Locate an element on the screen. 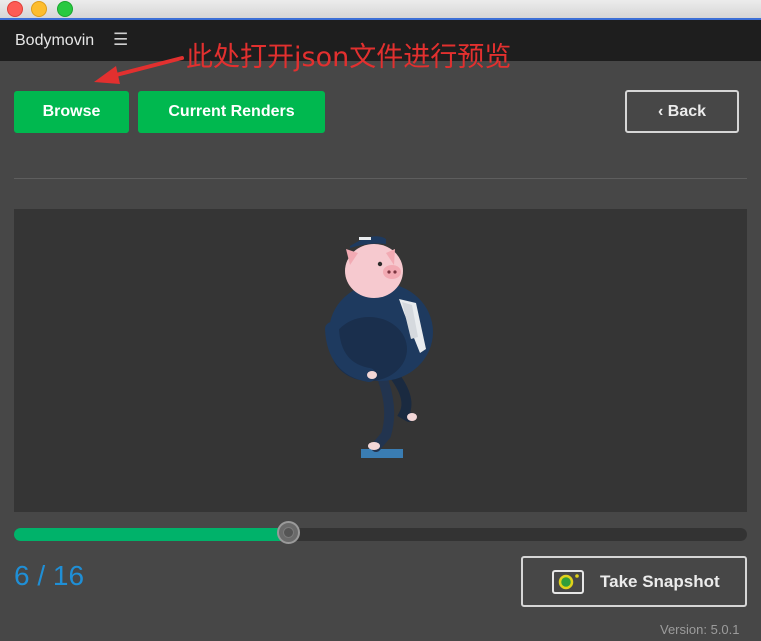  close-window-button is located at coordinates (15, 9).